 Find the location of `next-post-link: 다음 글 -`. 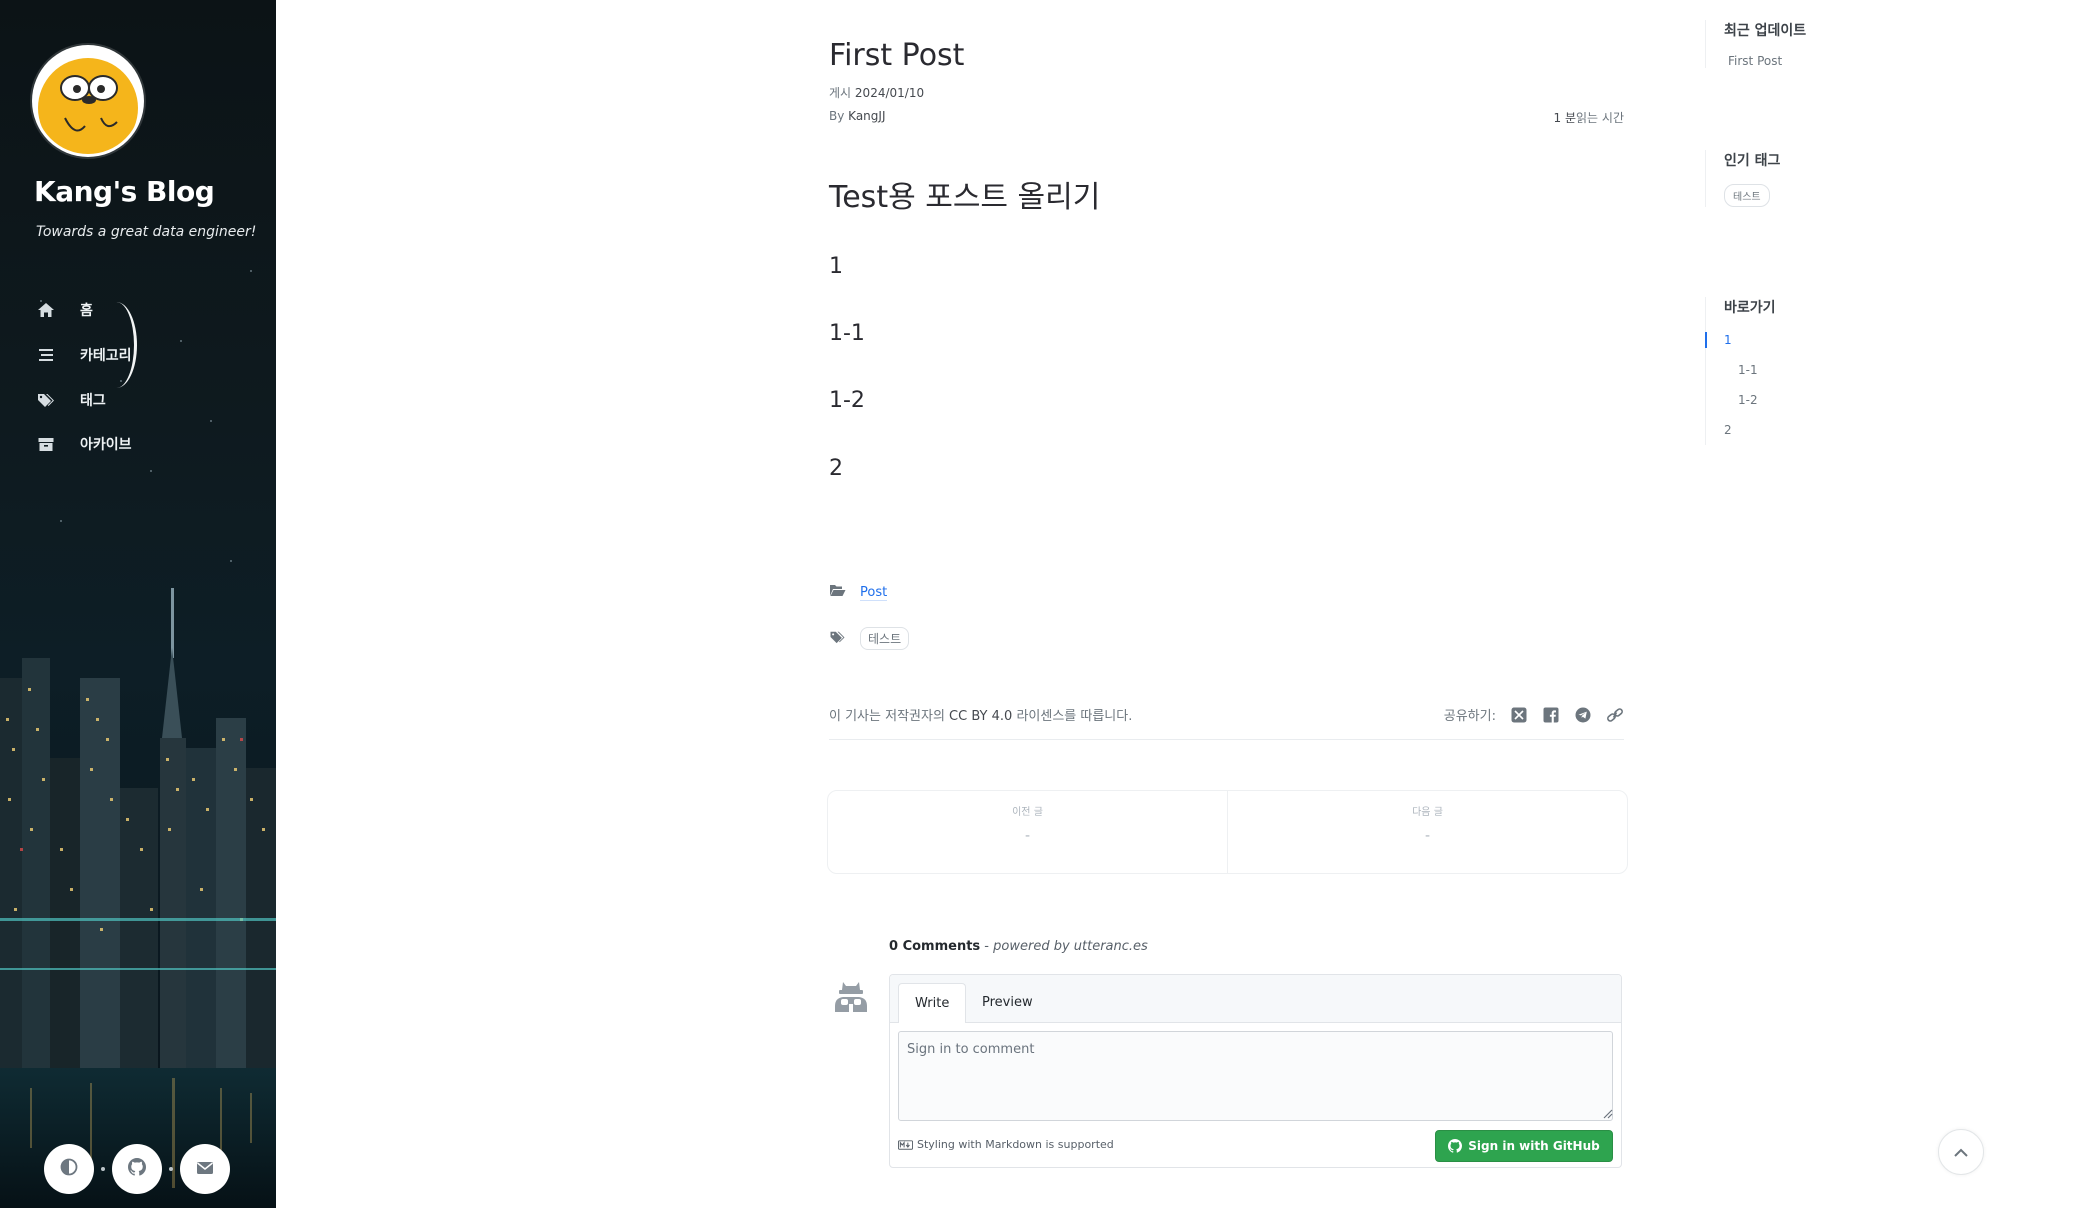

next-post-link: 다음 글 - is located at coordinates (1427, 832).